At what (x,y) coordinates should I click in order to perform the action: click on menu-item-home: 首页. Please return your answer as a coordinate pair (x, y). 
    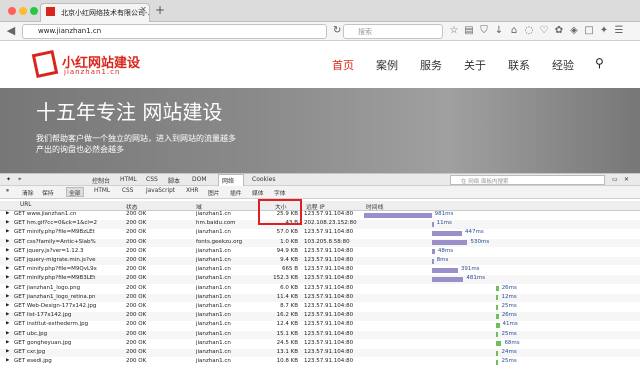
    Looking at the image, I should click on (343, 65).